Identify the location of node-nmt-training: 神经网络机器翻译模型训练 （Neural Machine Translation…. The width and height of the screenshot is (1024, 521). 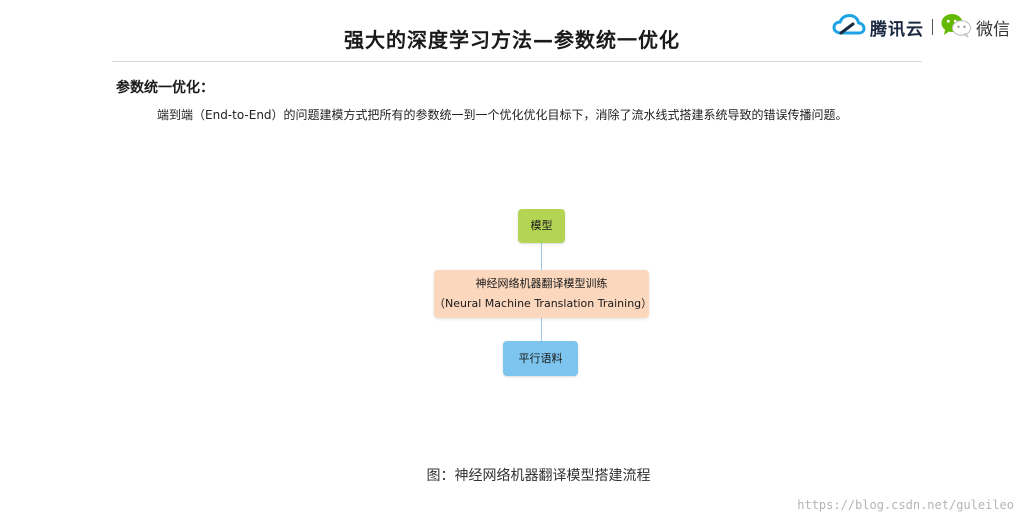
(543, 294).